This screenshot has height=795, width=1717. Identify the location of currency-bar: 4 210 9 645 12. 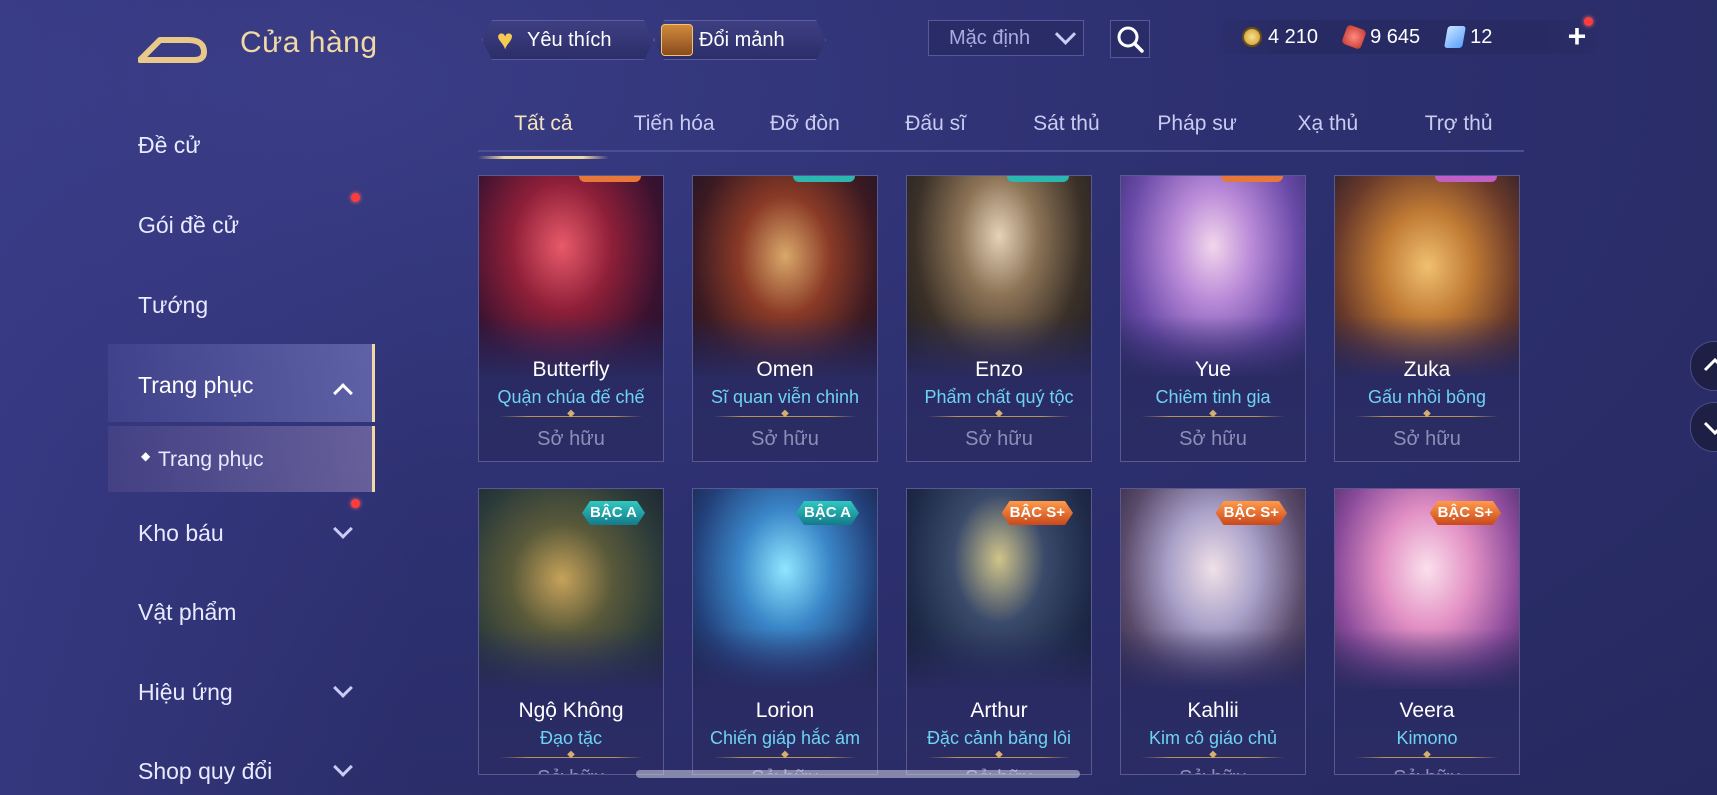
(1410, 37).